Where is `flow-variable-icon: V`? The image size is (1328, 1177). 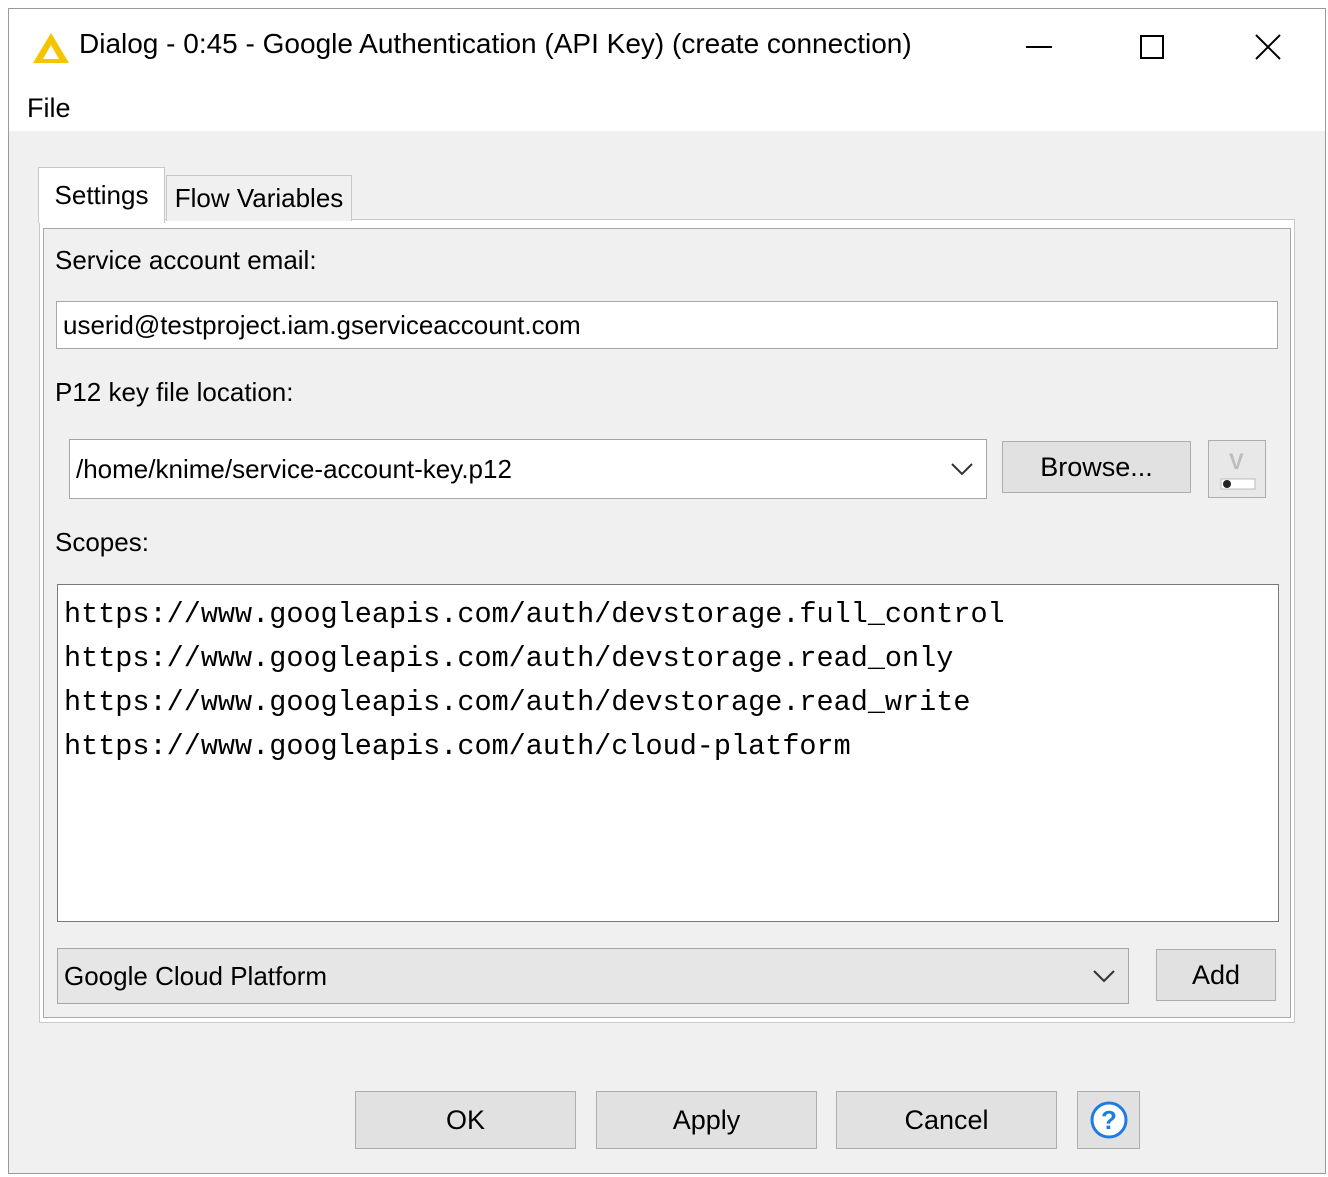
flow-variable-icon: V is located at coordinates (1238, 469).